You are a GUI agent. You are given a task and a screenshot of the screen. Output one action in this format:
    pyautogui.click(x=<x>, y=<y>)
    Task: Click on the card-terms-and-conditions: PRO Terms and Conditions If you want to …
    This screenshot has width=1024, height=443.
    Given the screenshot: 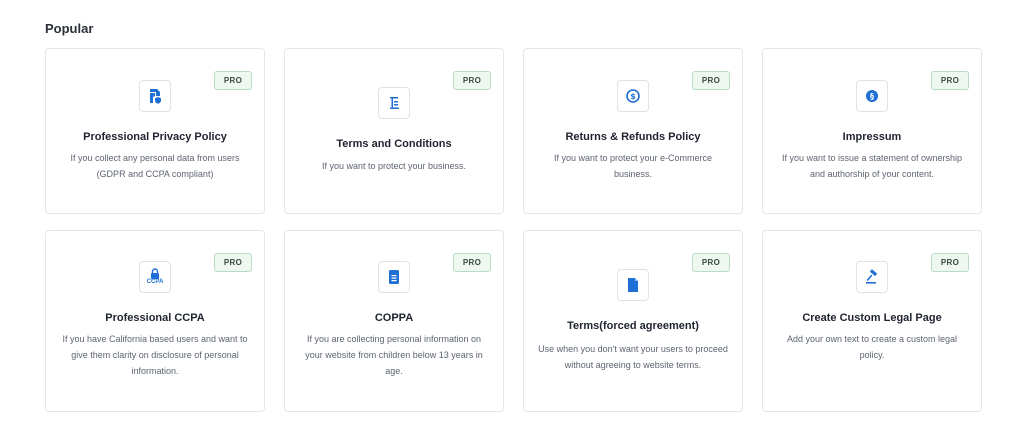 What is the action you would take?
    pyautogui.click(x=394, y=131)
    